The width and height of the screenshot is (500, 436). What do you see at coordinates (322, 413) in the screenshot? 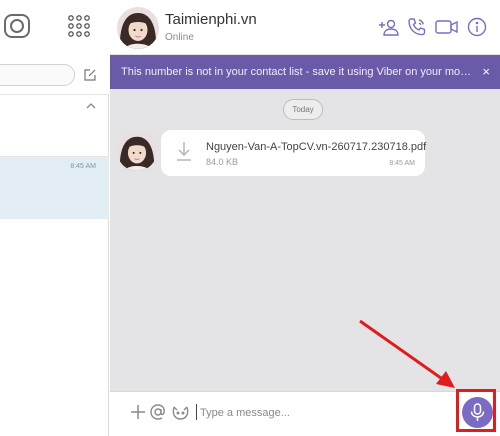
I see `message-input` at bounding box center [322, 413].